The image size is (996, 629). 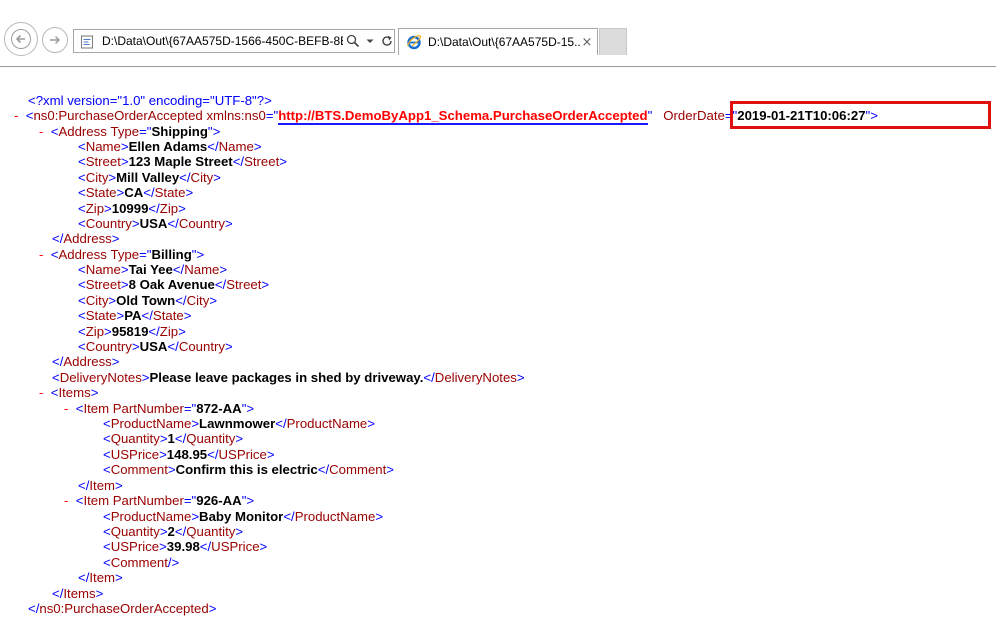 What do you see at coordinates (133, 315) in the screenshot?
I see `xml-text-value: PA` at bounding box center [133, 315].